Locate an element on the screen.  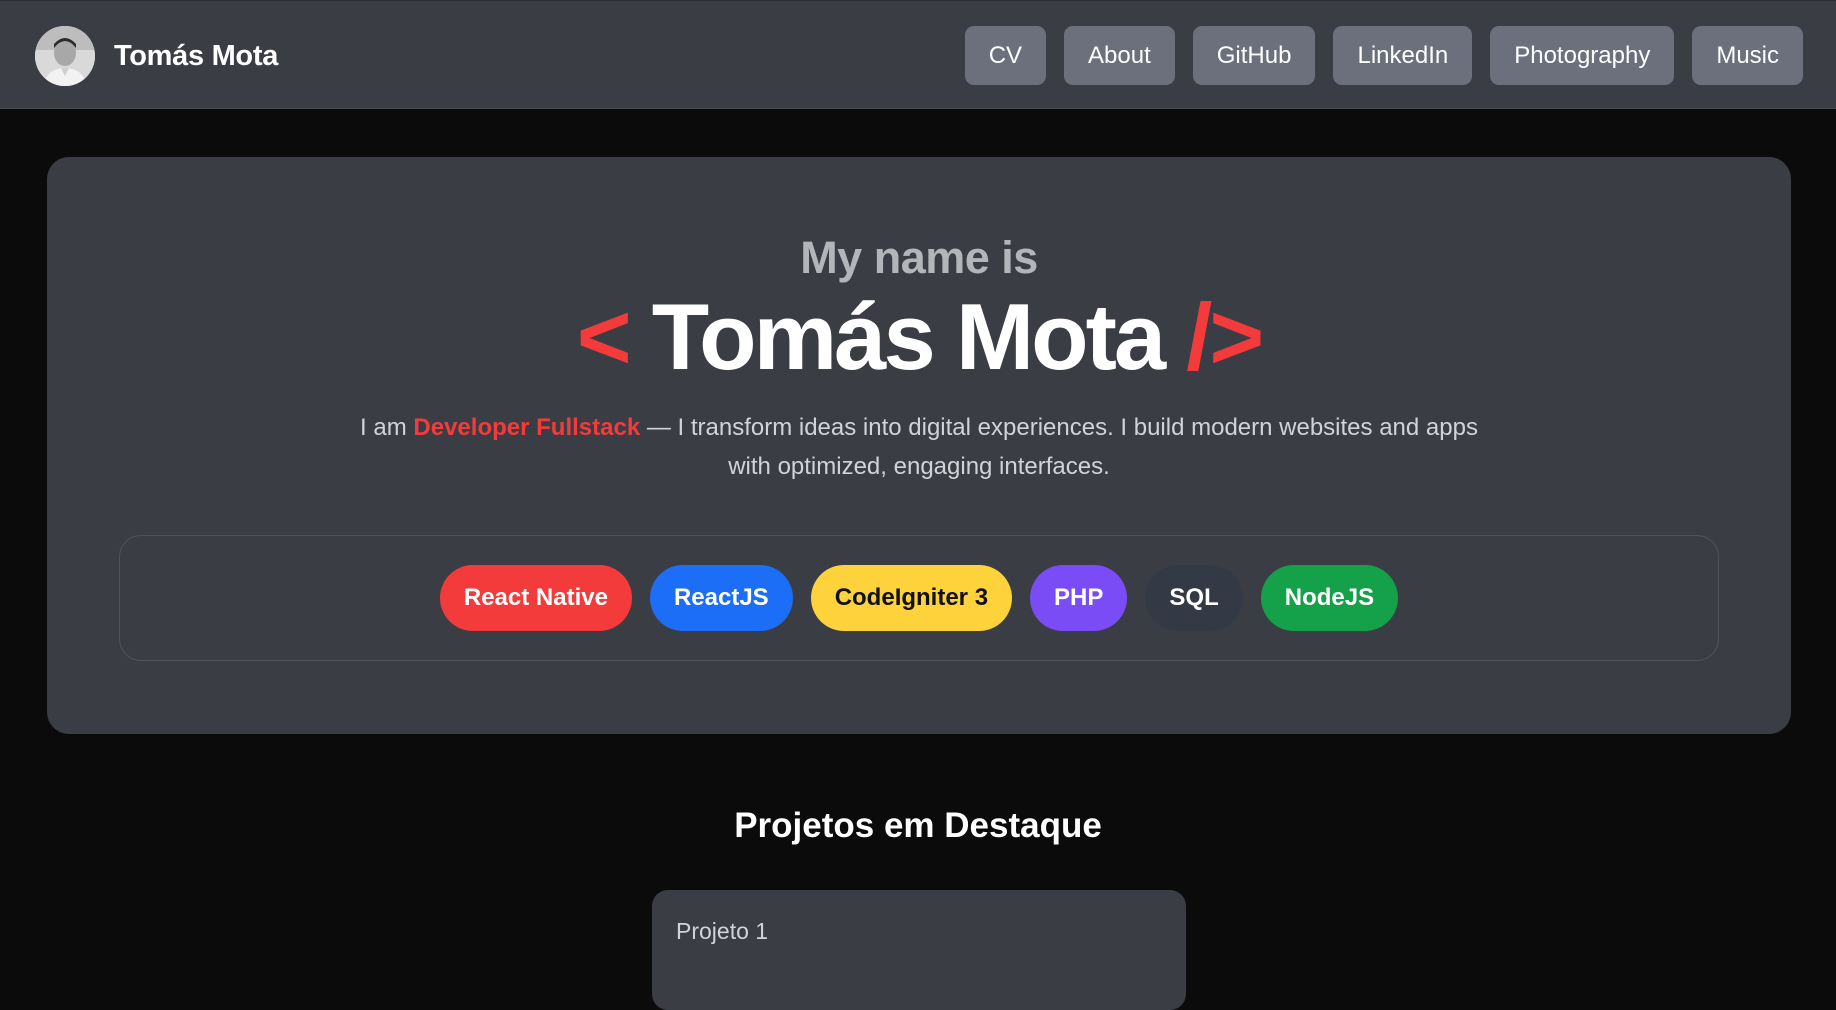
hero-name: Tomás Mota is located at coordinates (908, 336).